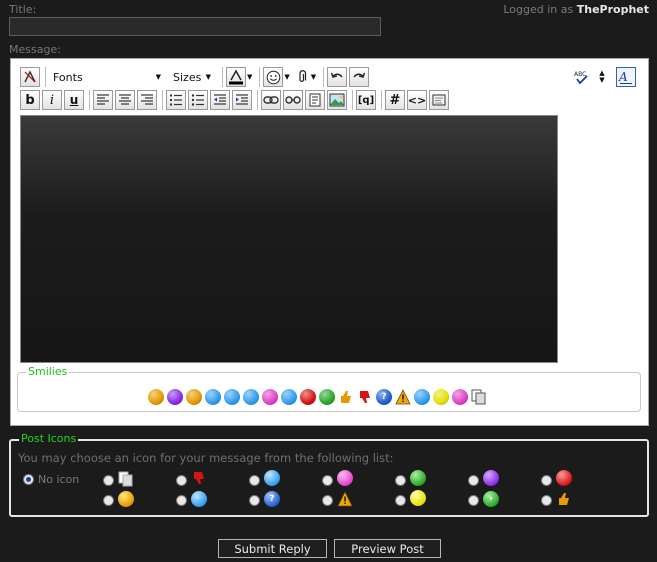 The image size is (657, 562). What do you see at coordinates (576, 9) in the screenshot?
I see `login-status: Logged in as TheProphet` at bounding box center [576, 9].